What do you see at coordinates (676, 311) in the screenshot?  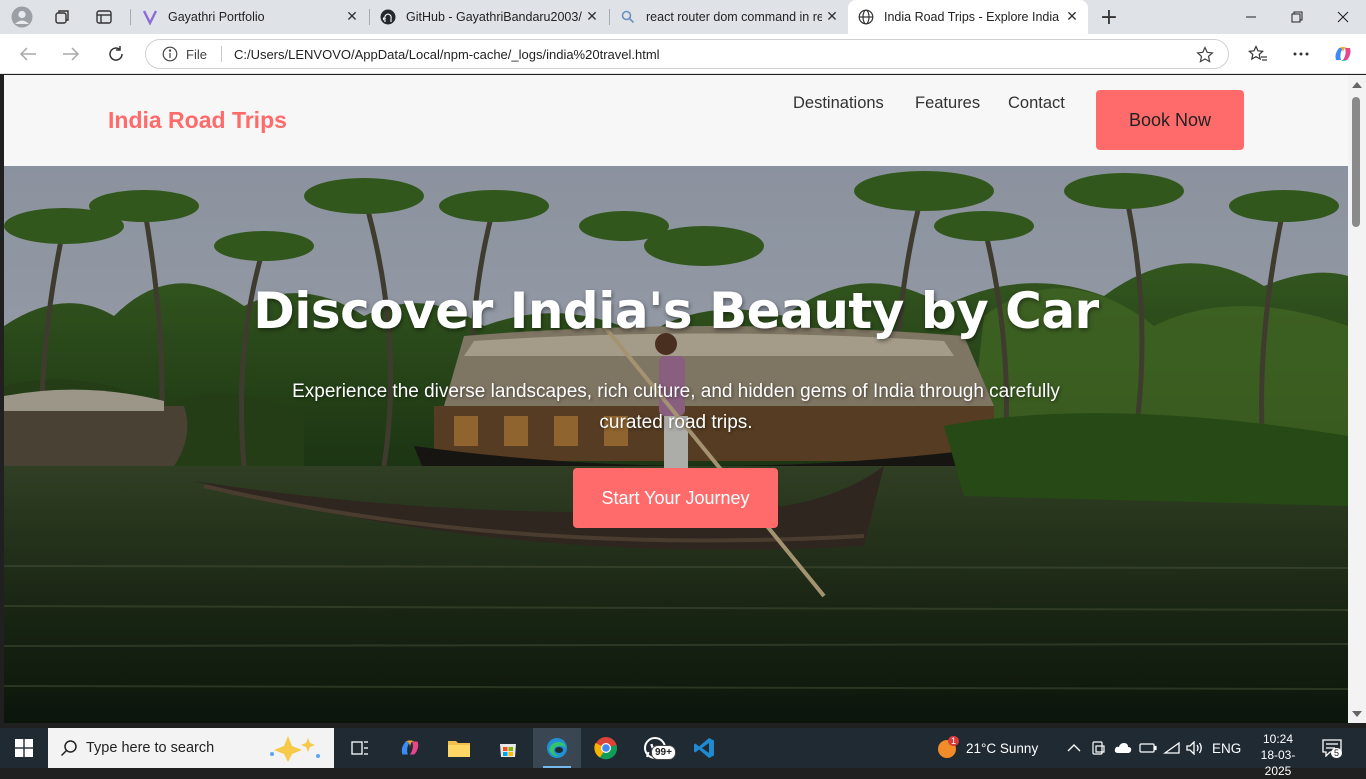 I see `hero-title: Discover India's Beauty by Car` at bounding box center [676, 311].